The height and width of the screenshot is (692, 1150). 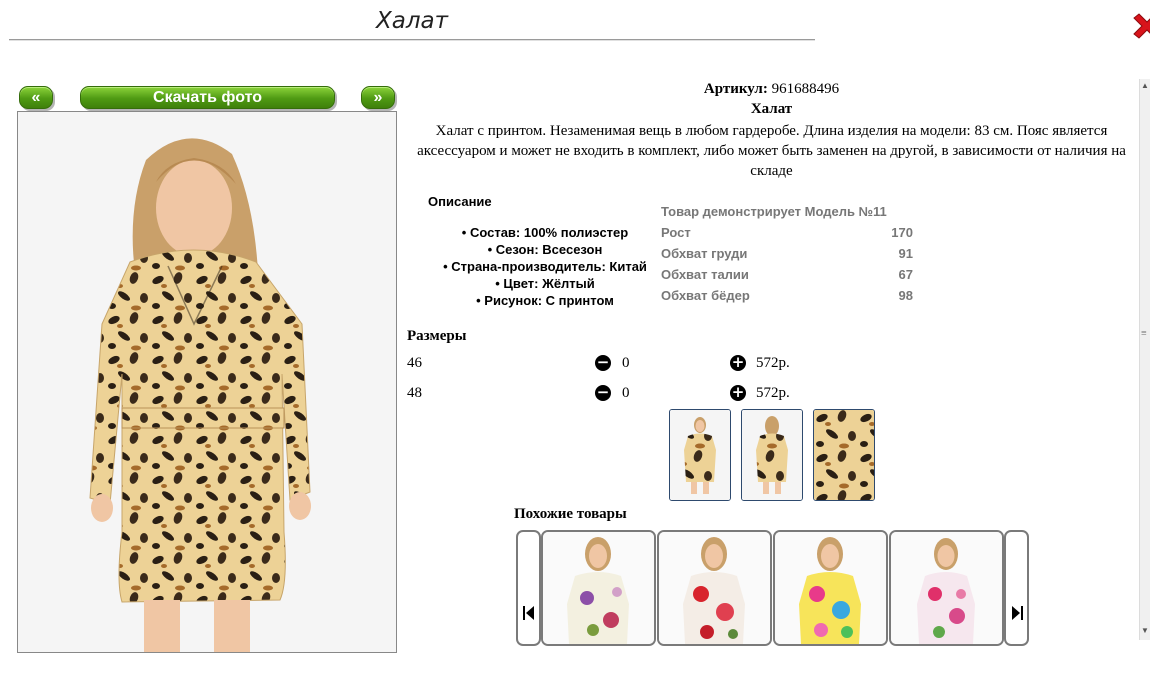 What do you see at coordinates (414, 393) in the screenshot?
I see `size-label: 48` at bounding box center [414, 393].